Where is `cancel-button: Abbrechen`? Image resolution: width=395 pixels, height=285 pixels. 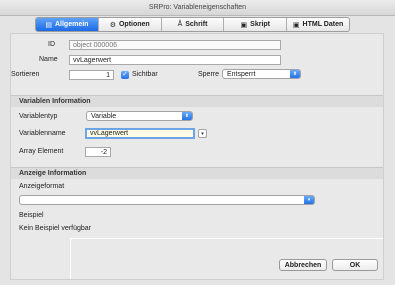
cancel-button: Abbrechen is located at coordinates (303, 265).